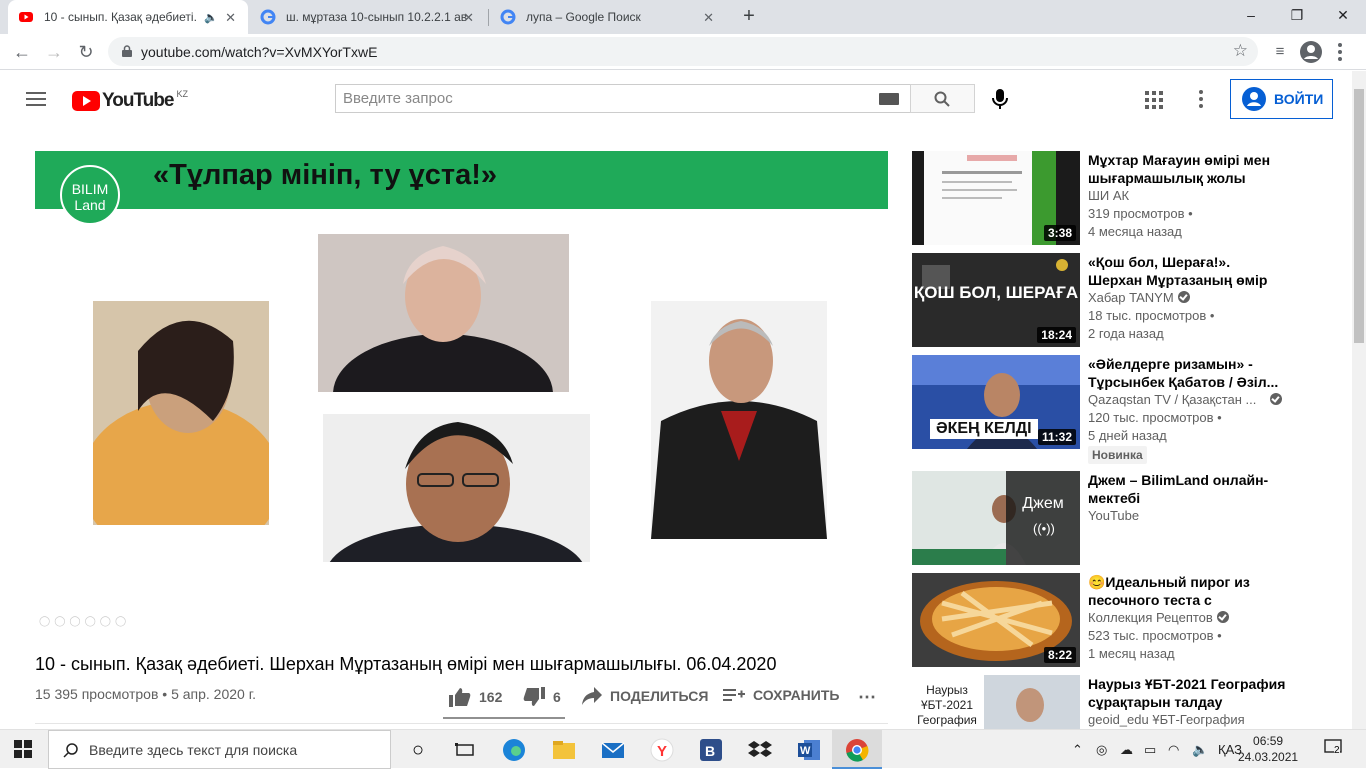 The image size is (1366, 769). I want to click on address-bar: youtube.com/watch?v=XvMXYorTxwE ☆, so click(683, 51).